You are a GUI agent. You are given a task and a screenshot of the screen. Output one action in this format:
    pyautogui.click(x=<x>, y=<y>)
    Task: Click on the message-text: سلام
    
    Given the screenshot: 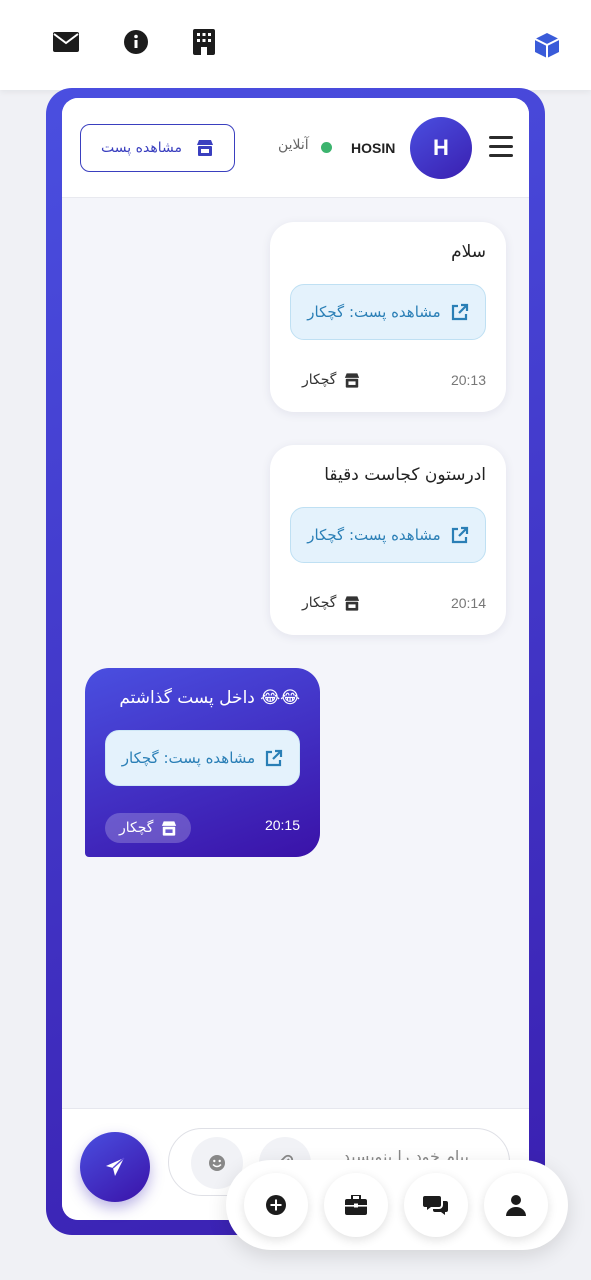 What is the action you would take?
    pyautogui.click(x=468, y=252)
    